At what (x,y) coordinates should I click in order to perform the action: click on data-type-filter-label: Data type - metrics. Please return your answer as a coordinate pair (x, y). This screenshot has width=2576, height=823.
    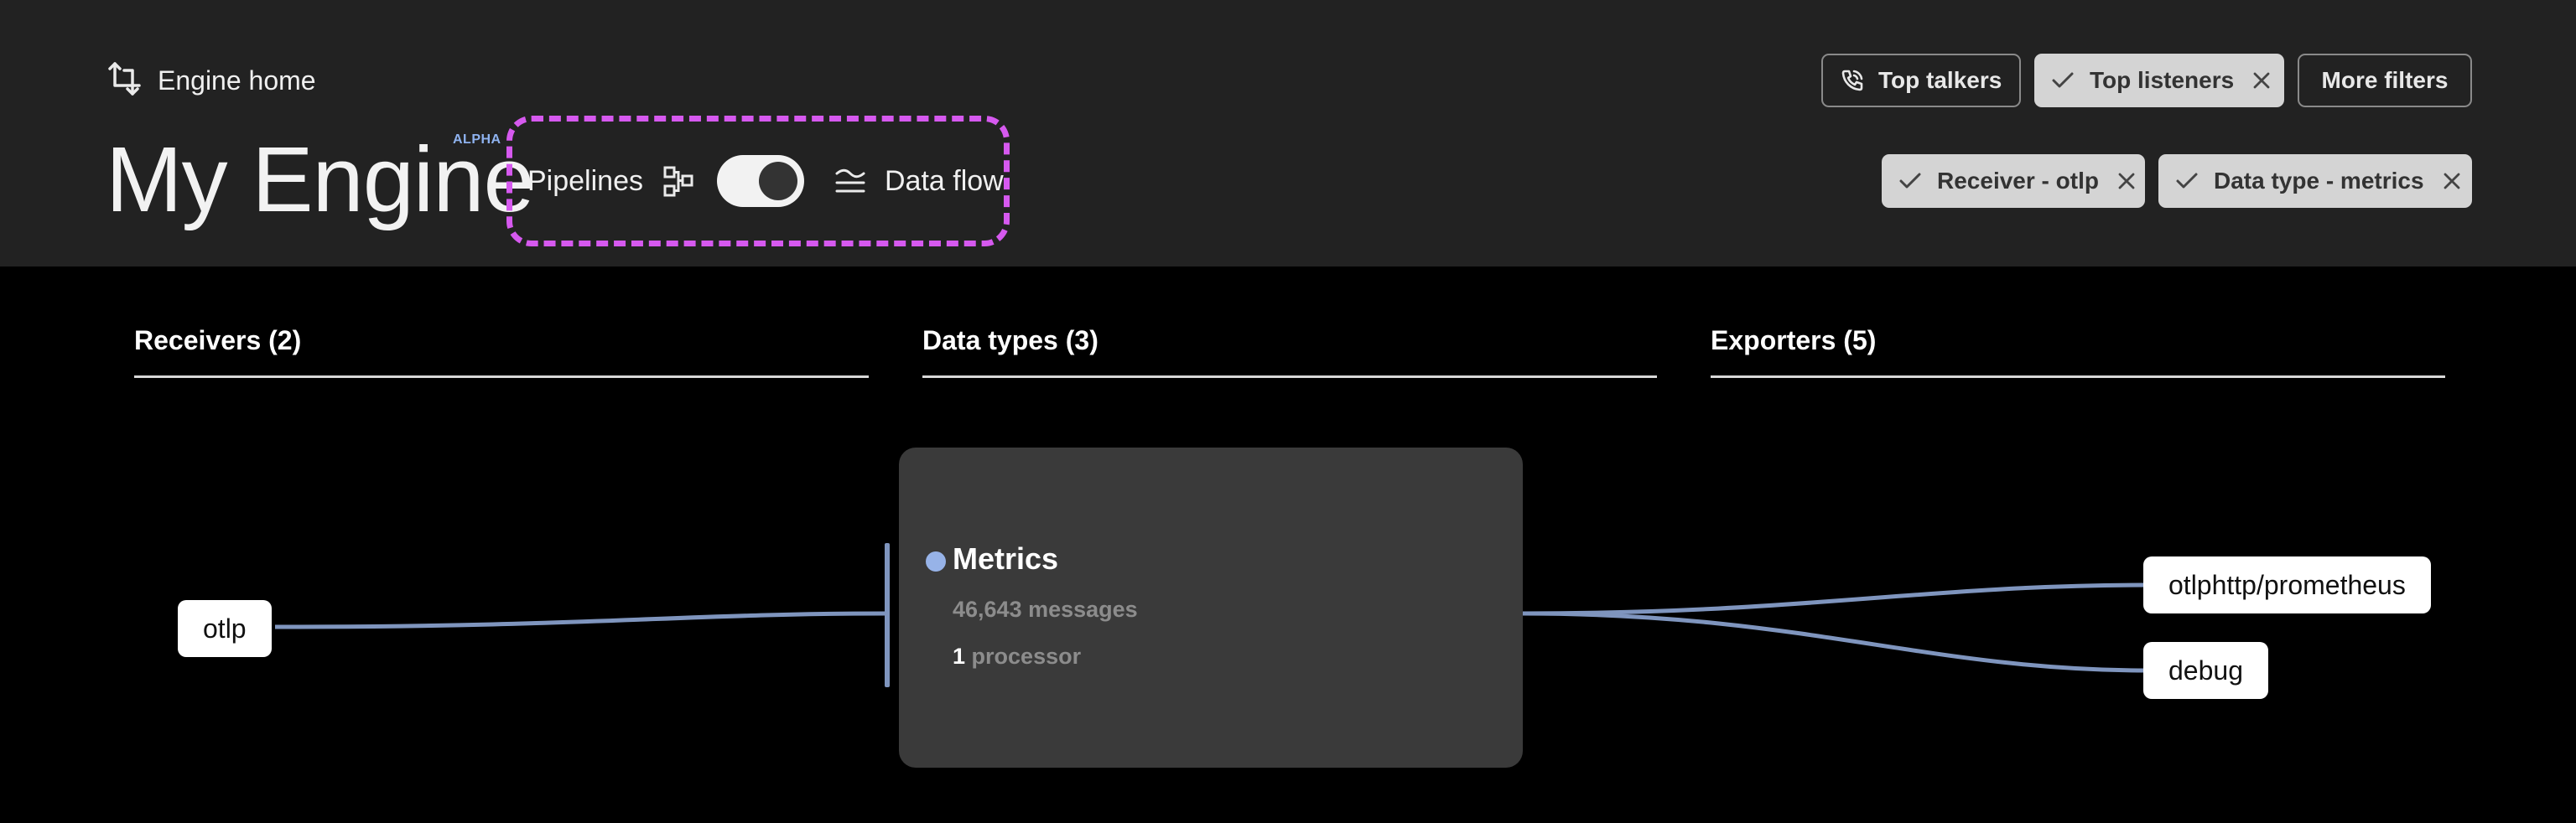
    Looking at the image, I should click on (2319, 181).